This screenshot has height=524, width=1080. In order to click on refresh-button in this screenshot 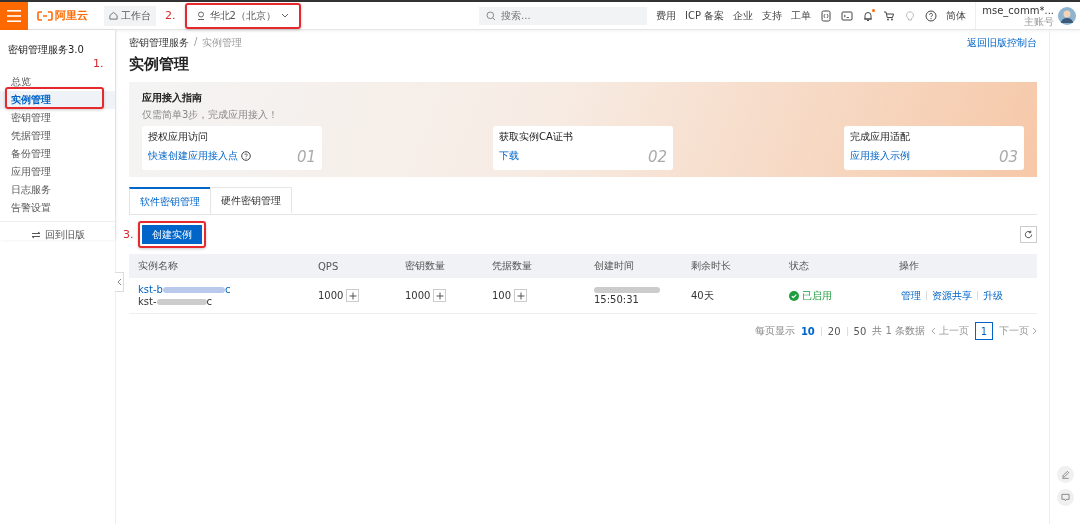, I will do `click(1028, 234)`.